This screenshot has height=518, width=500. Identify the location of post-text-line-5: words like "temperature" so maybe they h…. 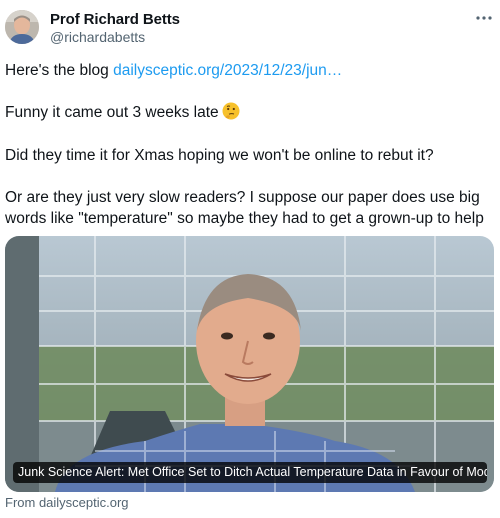
(244, 218).